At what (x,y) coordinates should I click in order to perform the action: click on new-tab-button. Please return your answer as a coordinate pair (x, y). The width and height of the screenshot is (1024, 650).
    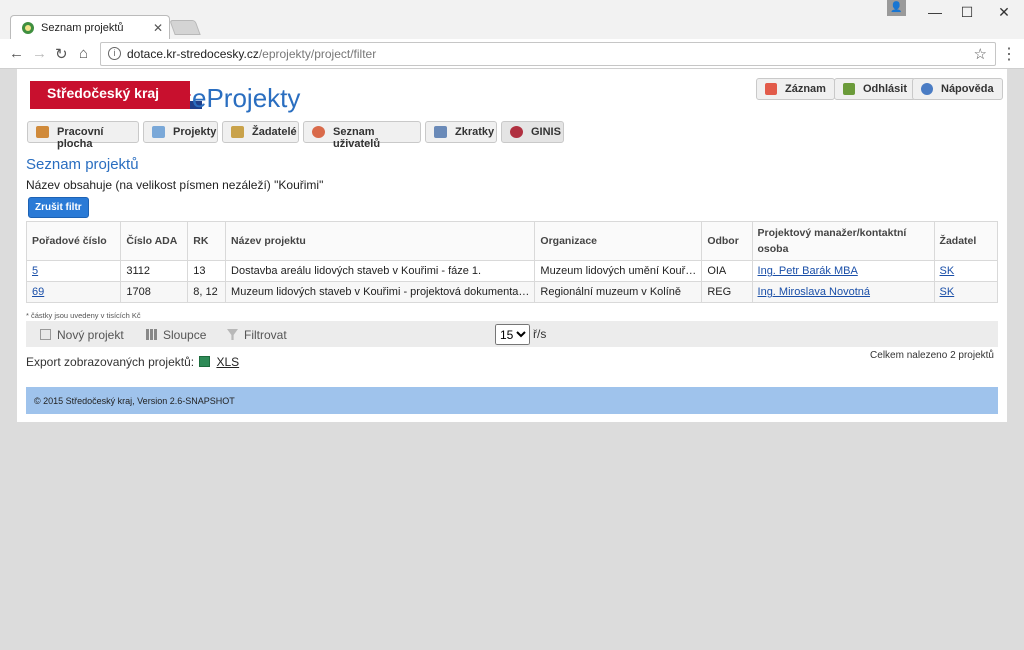
    Looking at the image, I should click on (185, 27).